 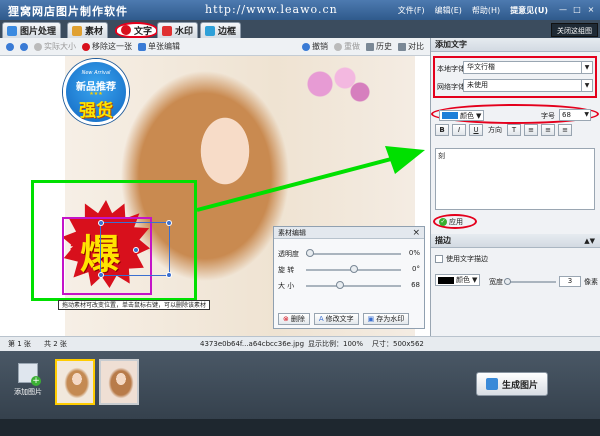 I want to click on single-edit-button: 单张编辑, so click(x=159, y=46).